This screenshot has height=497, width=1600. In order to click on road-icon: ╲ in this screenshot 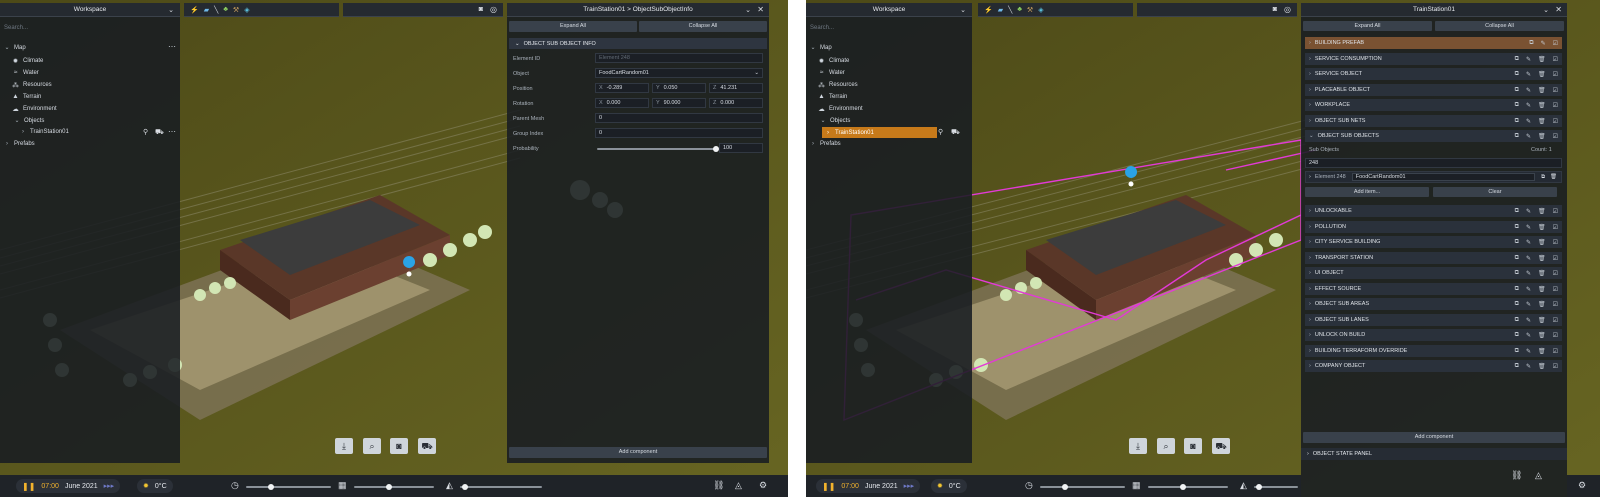, I will do `click(216, 10)`.